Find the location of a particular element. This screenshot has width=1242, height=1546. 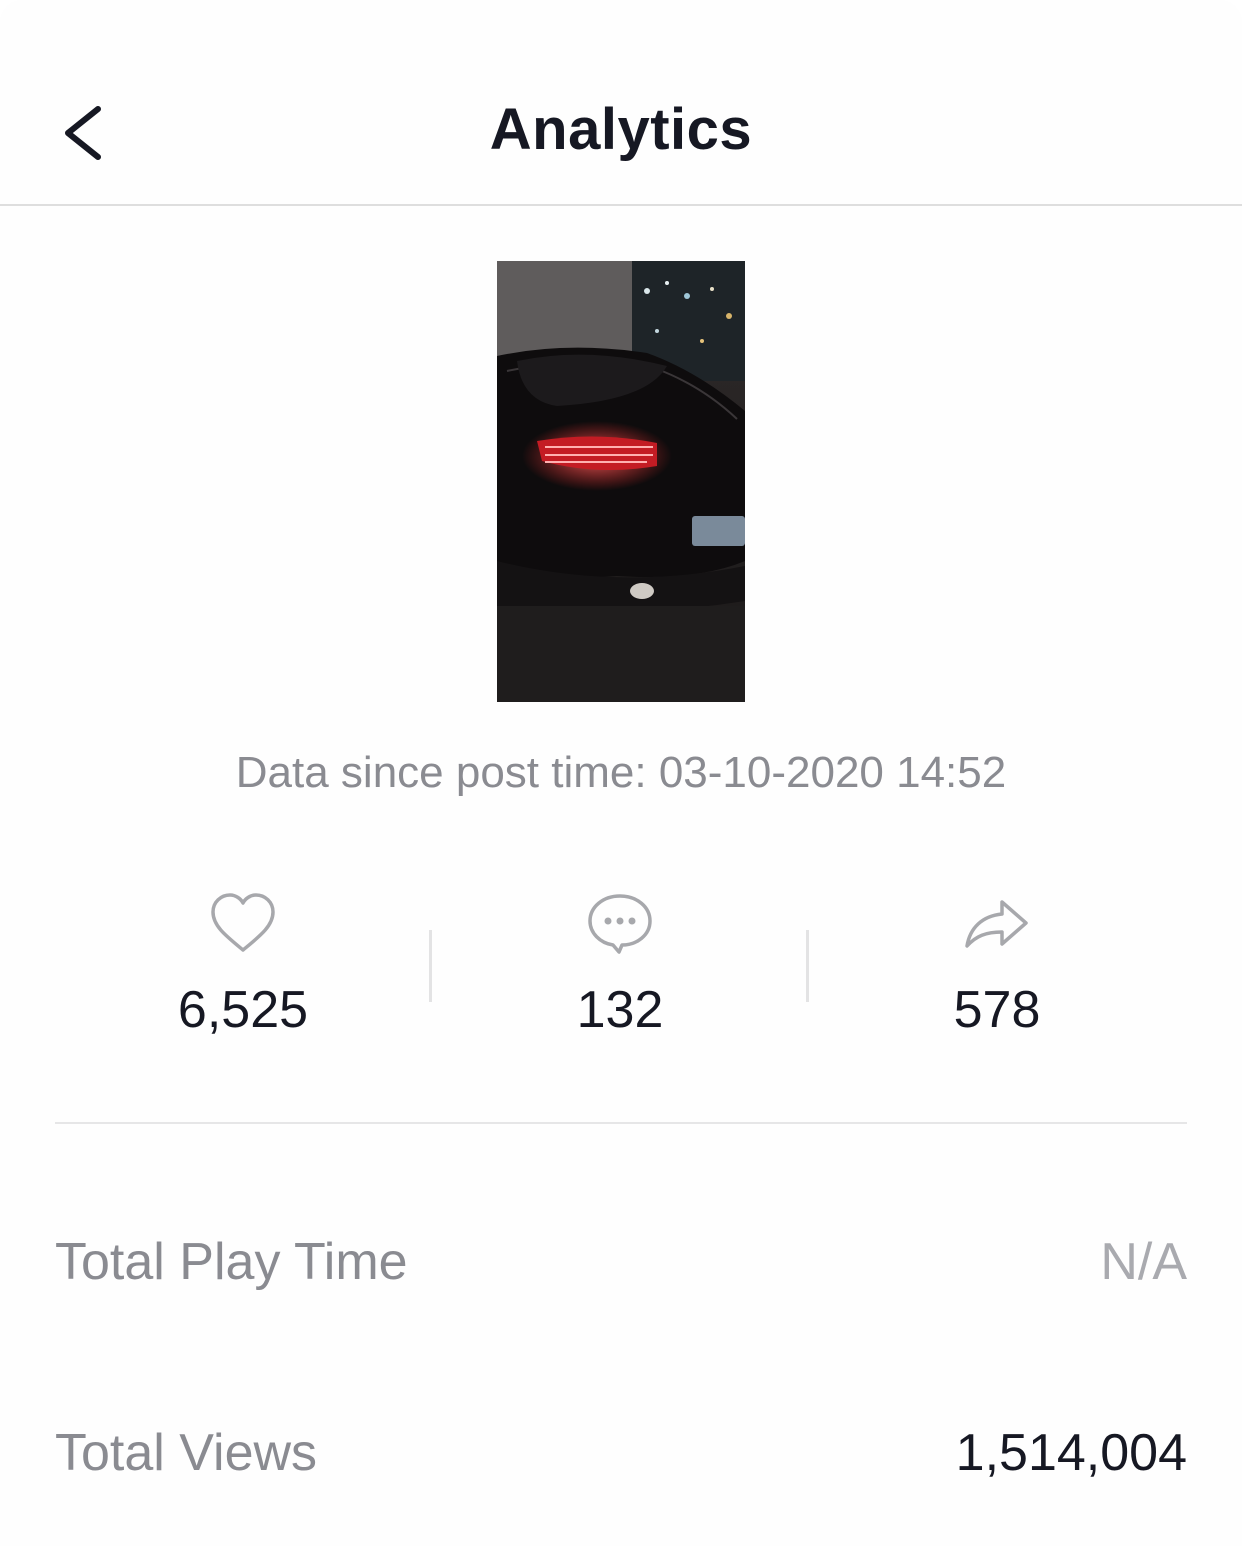

shares-stat: 578 is located at coordinates (997, 965).